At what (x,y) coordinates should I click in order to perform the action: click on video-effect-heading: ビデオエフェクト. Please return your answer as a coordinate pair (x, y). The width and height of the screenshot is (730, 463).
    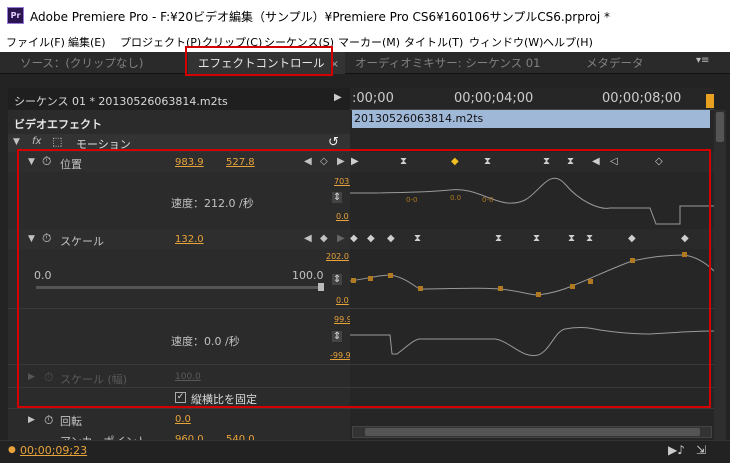
    Looking at the image, I should click on (58, 124).